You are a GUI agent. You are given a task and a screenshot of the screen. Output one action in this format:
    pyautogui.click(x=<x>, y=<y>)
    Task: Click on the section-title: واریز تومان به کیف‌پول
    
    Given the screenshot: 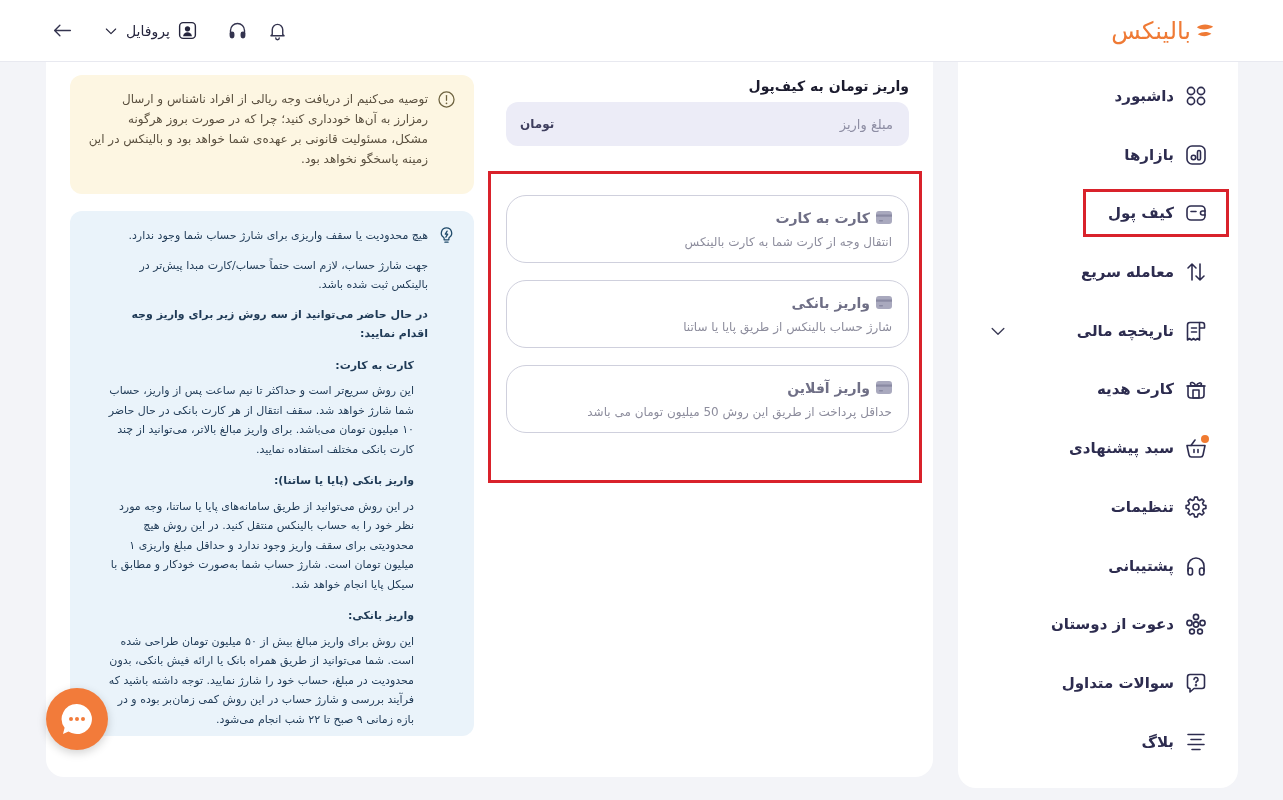 What is the action you would take?
    pyautogui.click(x=828, y=86)
    